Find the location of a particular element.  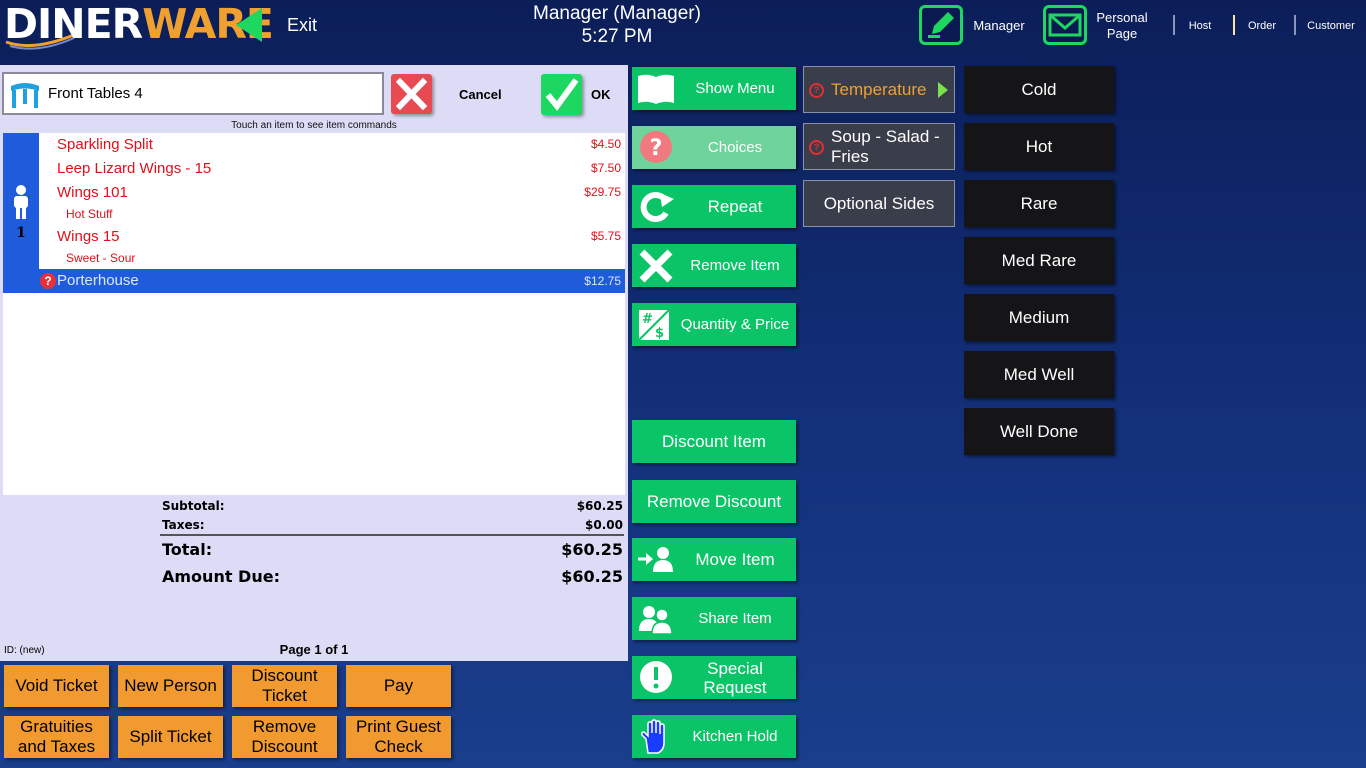

item-price: $7.50 is located at coordinates (605, 168).